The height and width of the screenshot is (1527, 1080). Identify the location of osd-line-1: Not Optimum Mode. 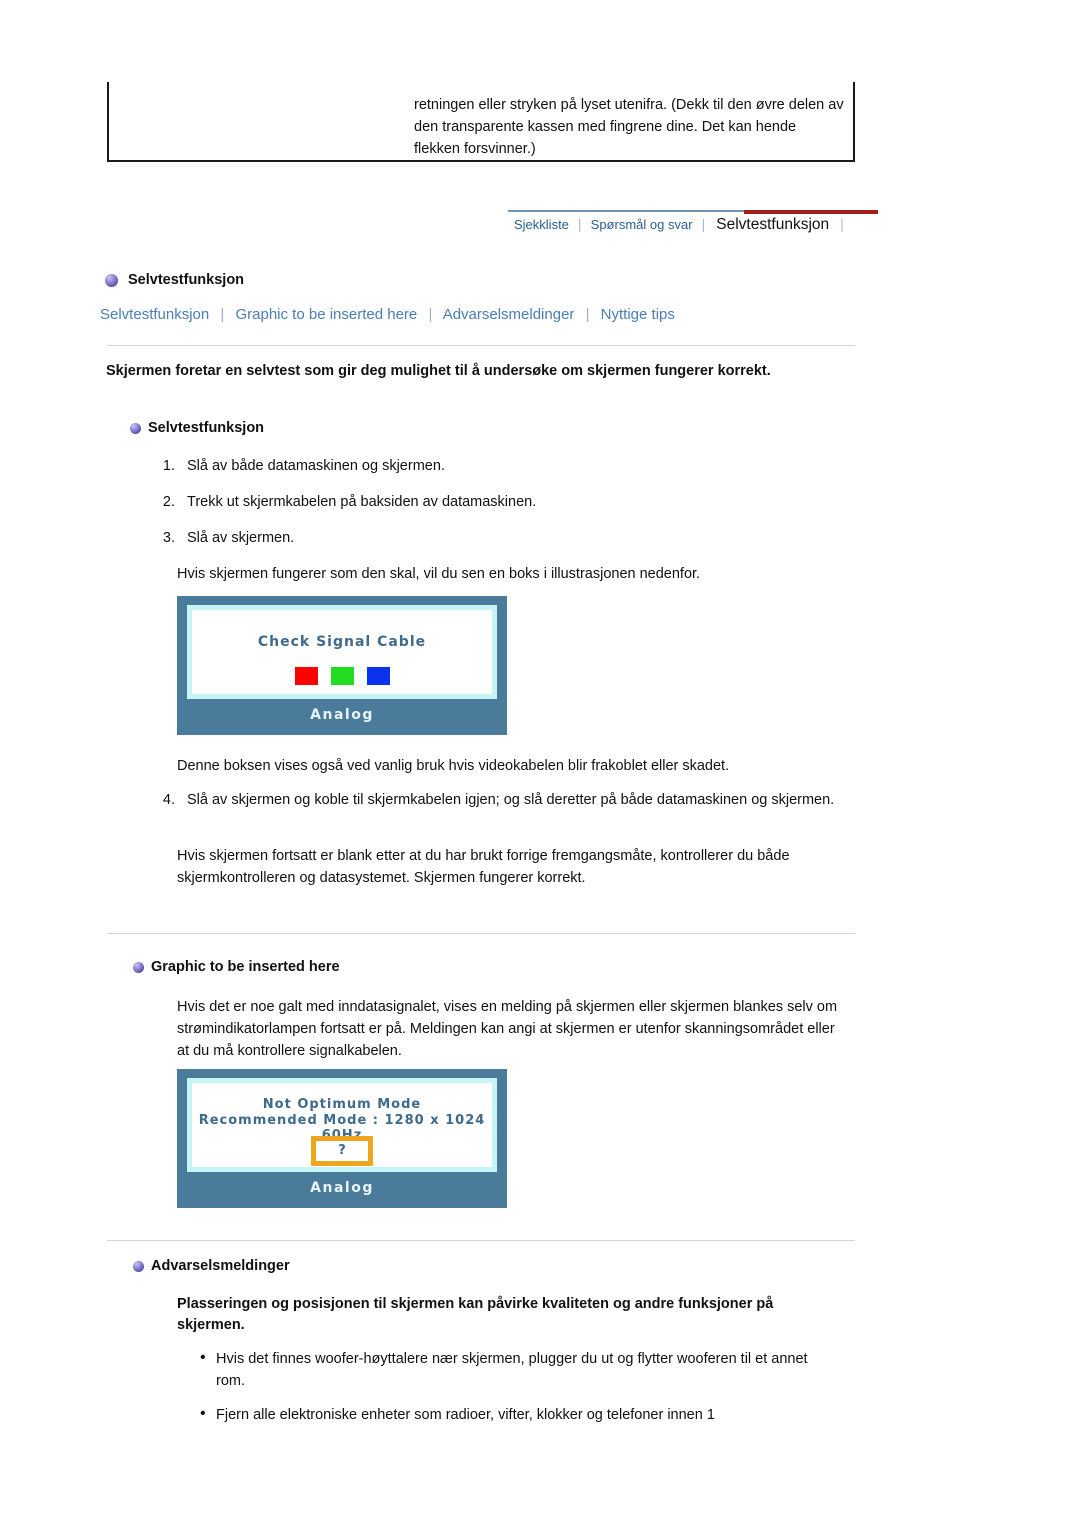
(342, 1104).